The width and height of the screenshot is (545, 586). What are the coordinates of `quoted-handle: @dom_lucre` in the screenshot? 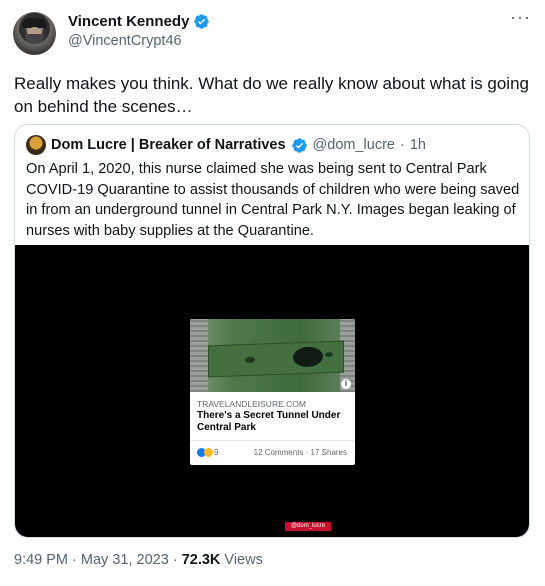 It's located at (354, 145).